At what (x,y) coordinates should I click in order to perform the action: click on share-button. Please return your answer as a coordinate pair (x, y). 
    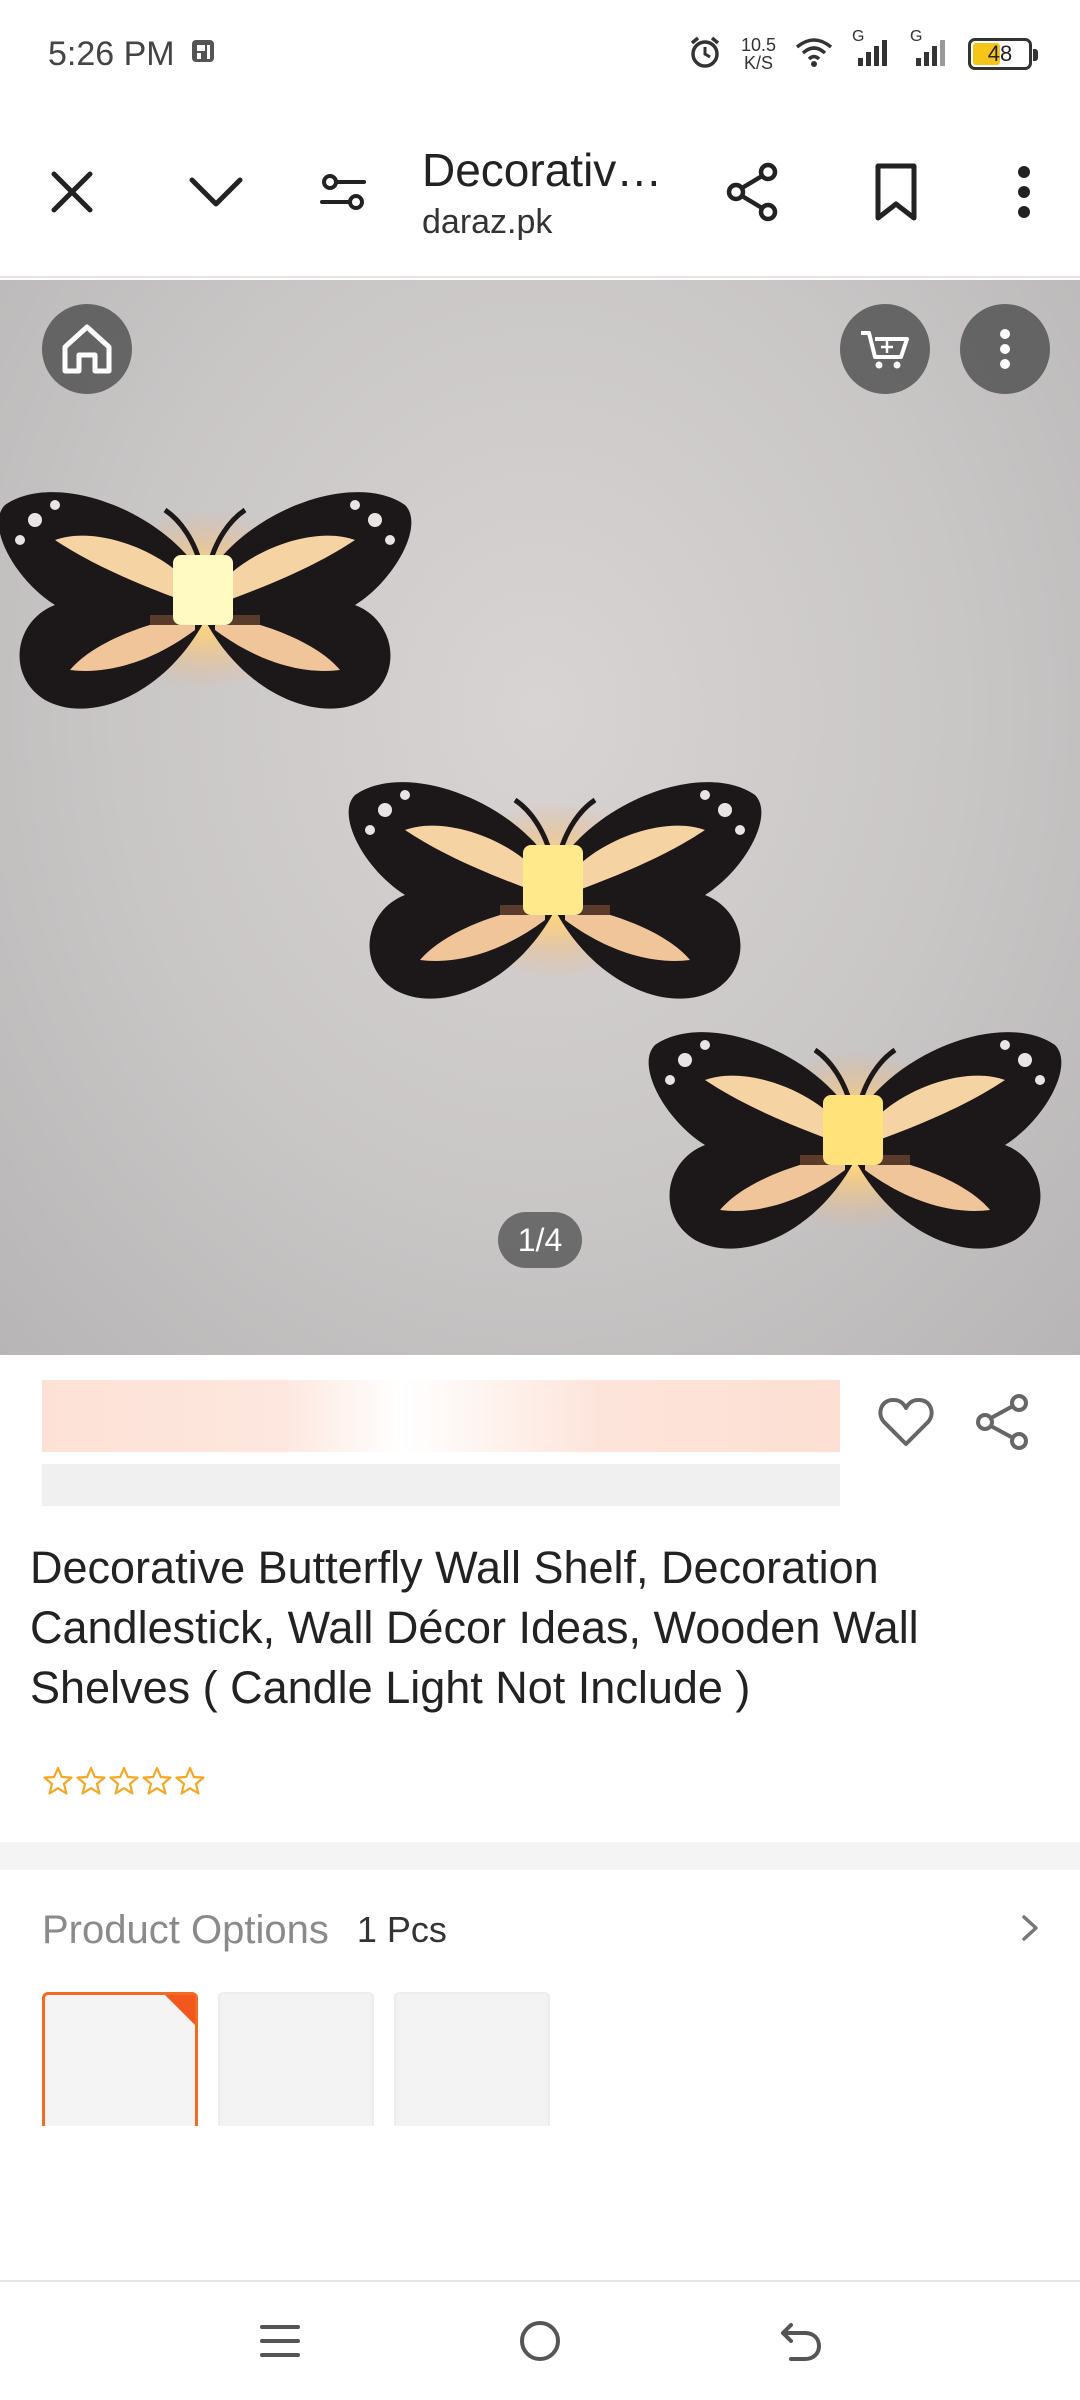
    Looking at the image, I should click on (752, 192).